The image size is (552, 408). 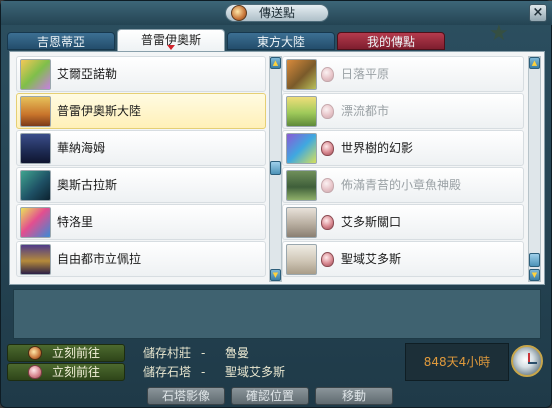 What do you see at coordinates (499, 34) in the screenshot?
I see `favorite-star-icon: ★` at bounding box center [499, 34].